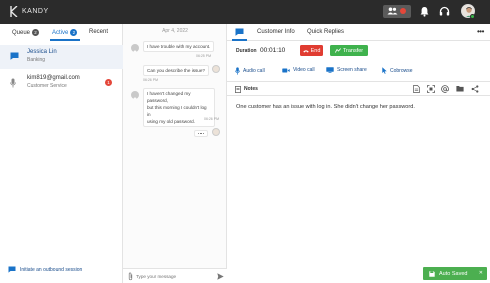 The width and height of the screenshot is (490, 283). Describe the element at coordinates (201, 133) in the screenshot. I see `typing-indicator` at that location.